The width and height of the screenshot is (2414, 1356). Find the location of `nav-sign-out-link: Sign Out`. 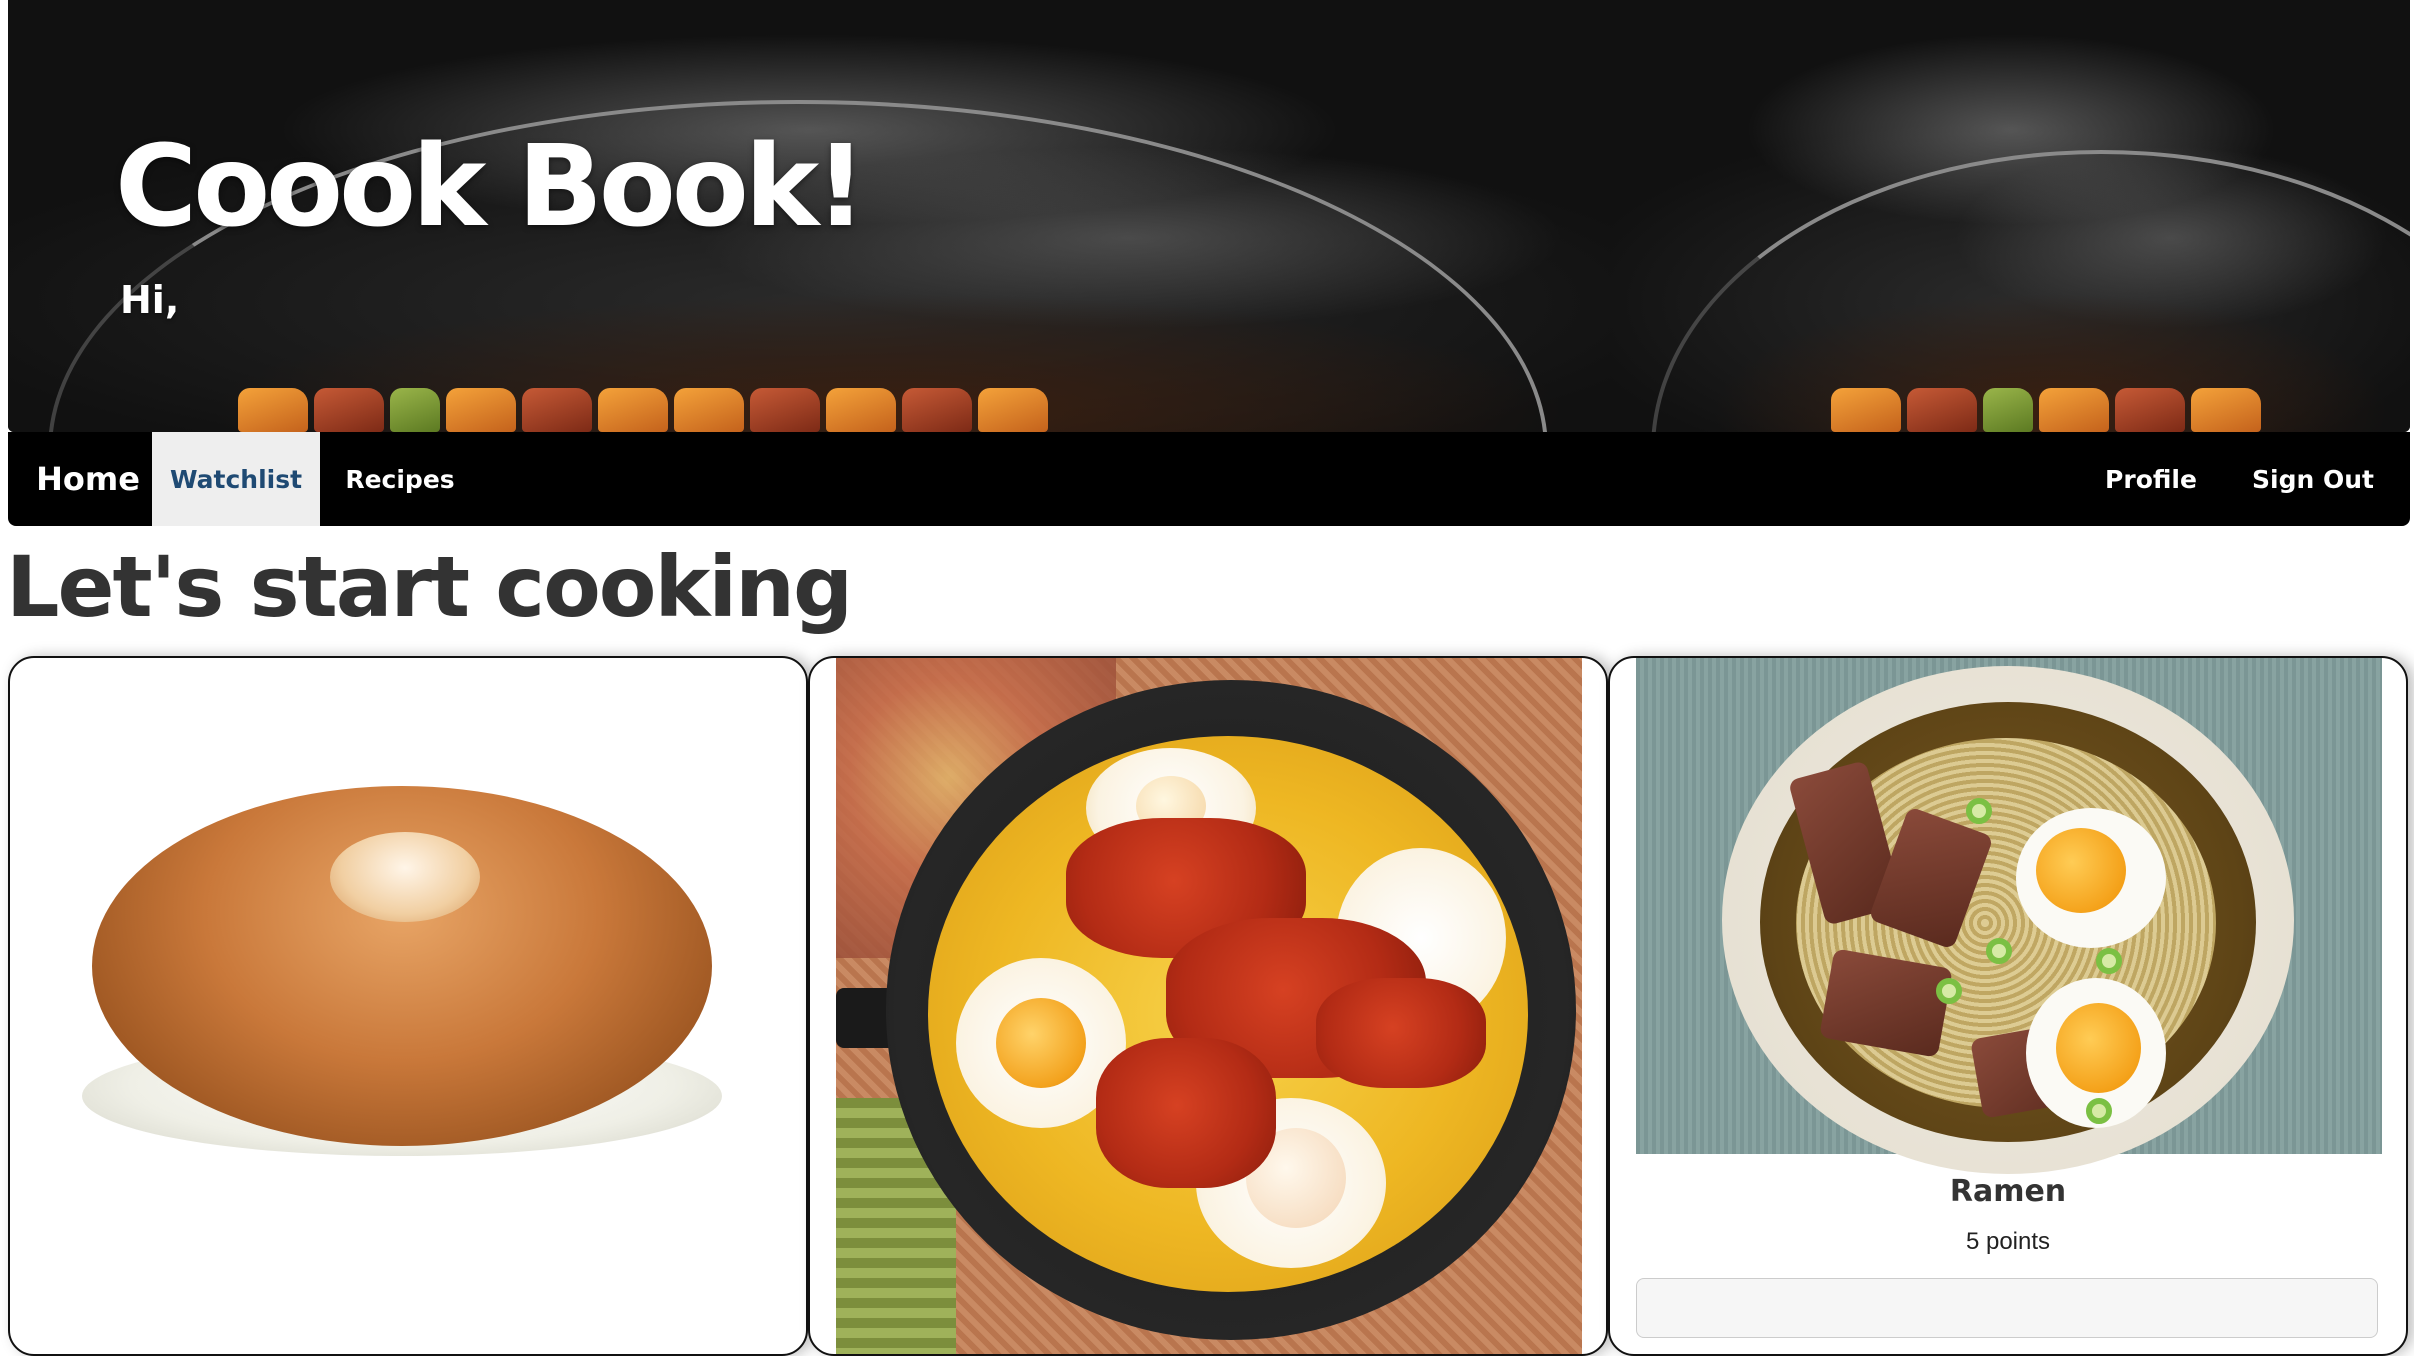

nav-sign-out-link: Sign Out is located at coordinates (2313, 479).